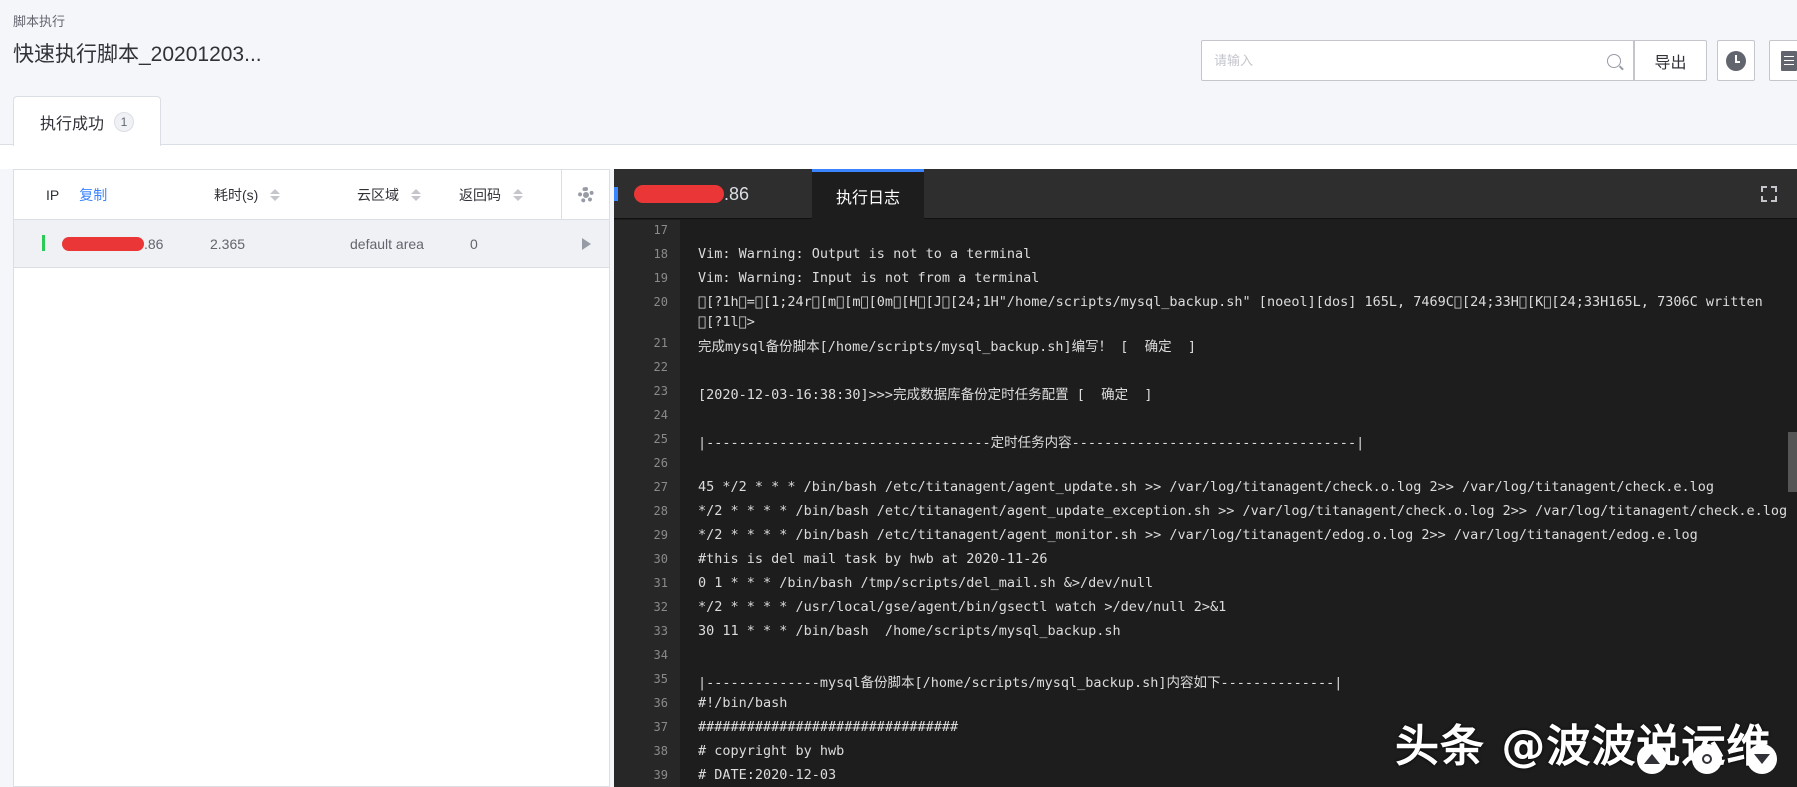 The image size is (1797, 787). I want to click on expand-button, so click(586, 244).